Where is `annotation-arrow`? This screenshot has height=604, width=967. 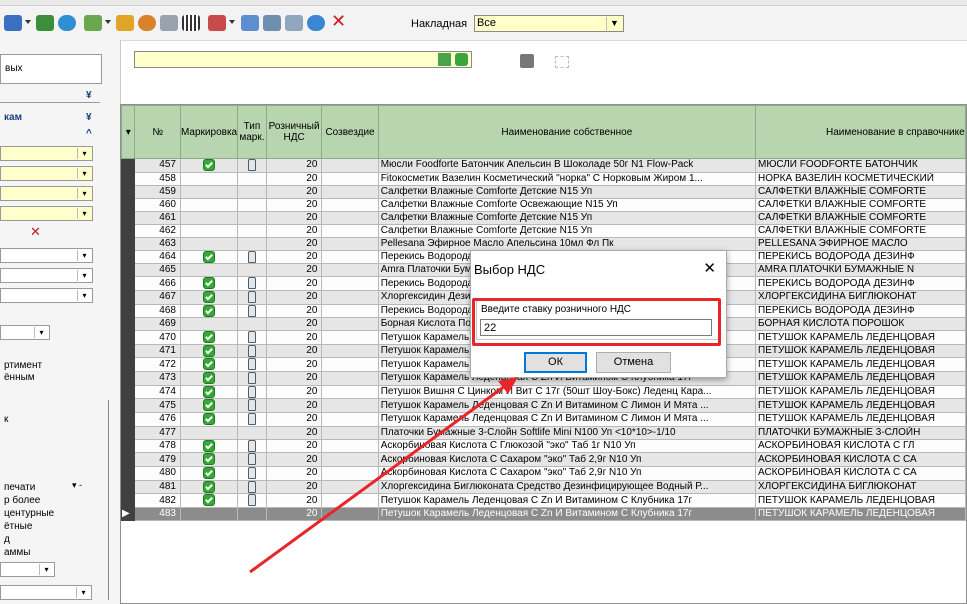 annotation-arrow is located at coordinates (383, 475).